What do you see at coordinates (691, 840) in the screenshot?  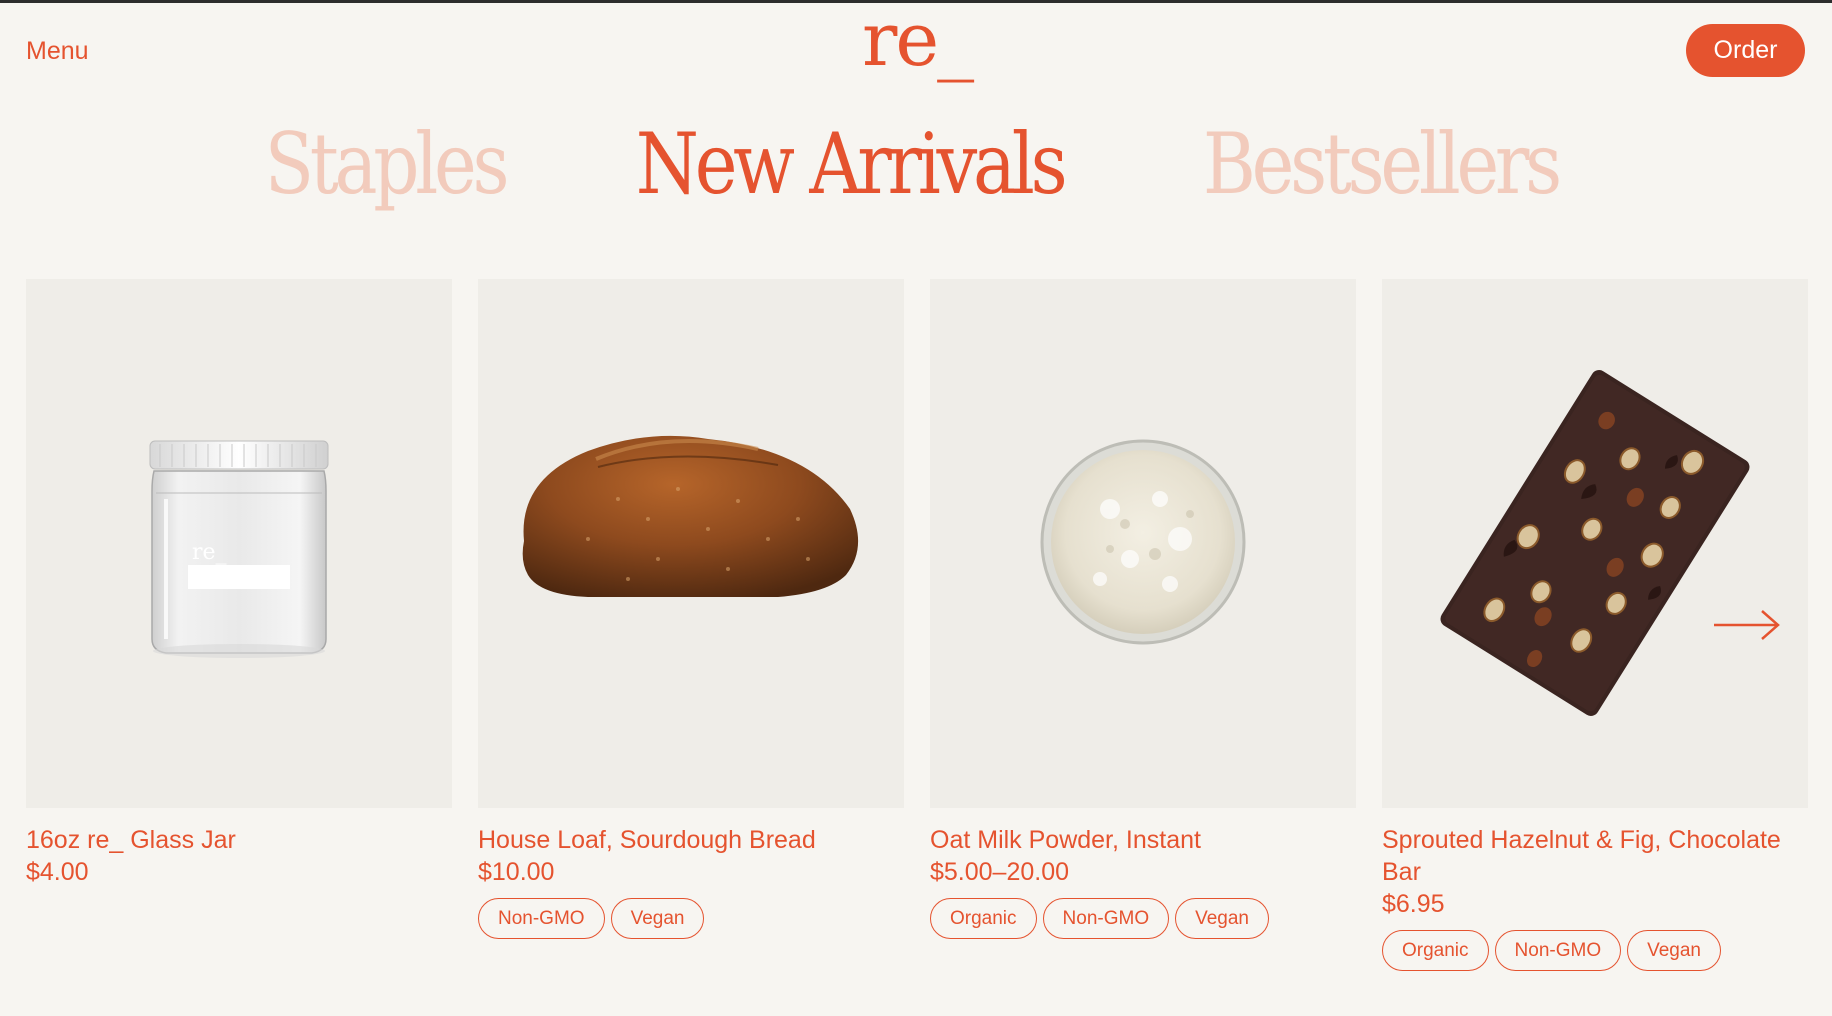 I see `product-name: House Loaf, Sourdough Bread` at bounding box center [691, 840].